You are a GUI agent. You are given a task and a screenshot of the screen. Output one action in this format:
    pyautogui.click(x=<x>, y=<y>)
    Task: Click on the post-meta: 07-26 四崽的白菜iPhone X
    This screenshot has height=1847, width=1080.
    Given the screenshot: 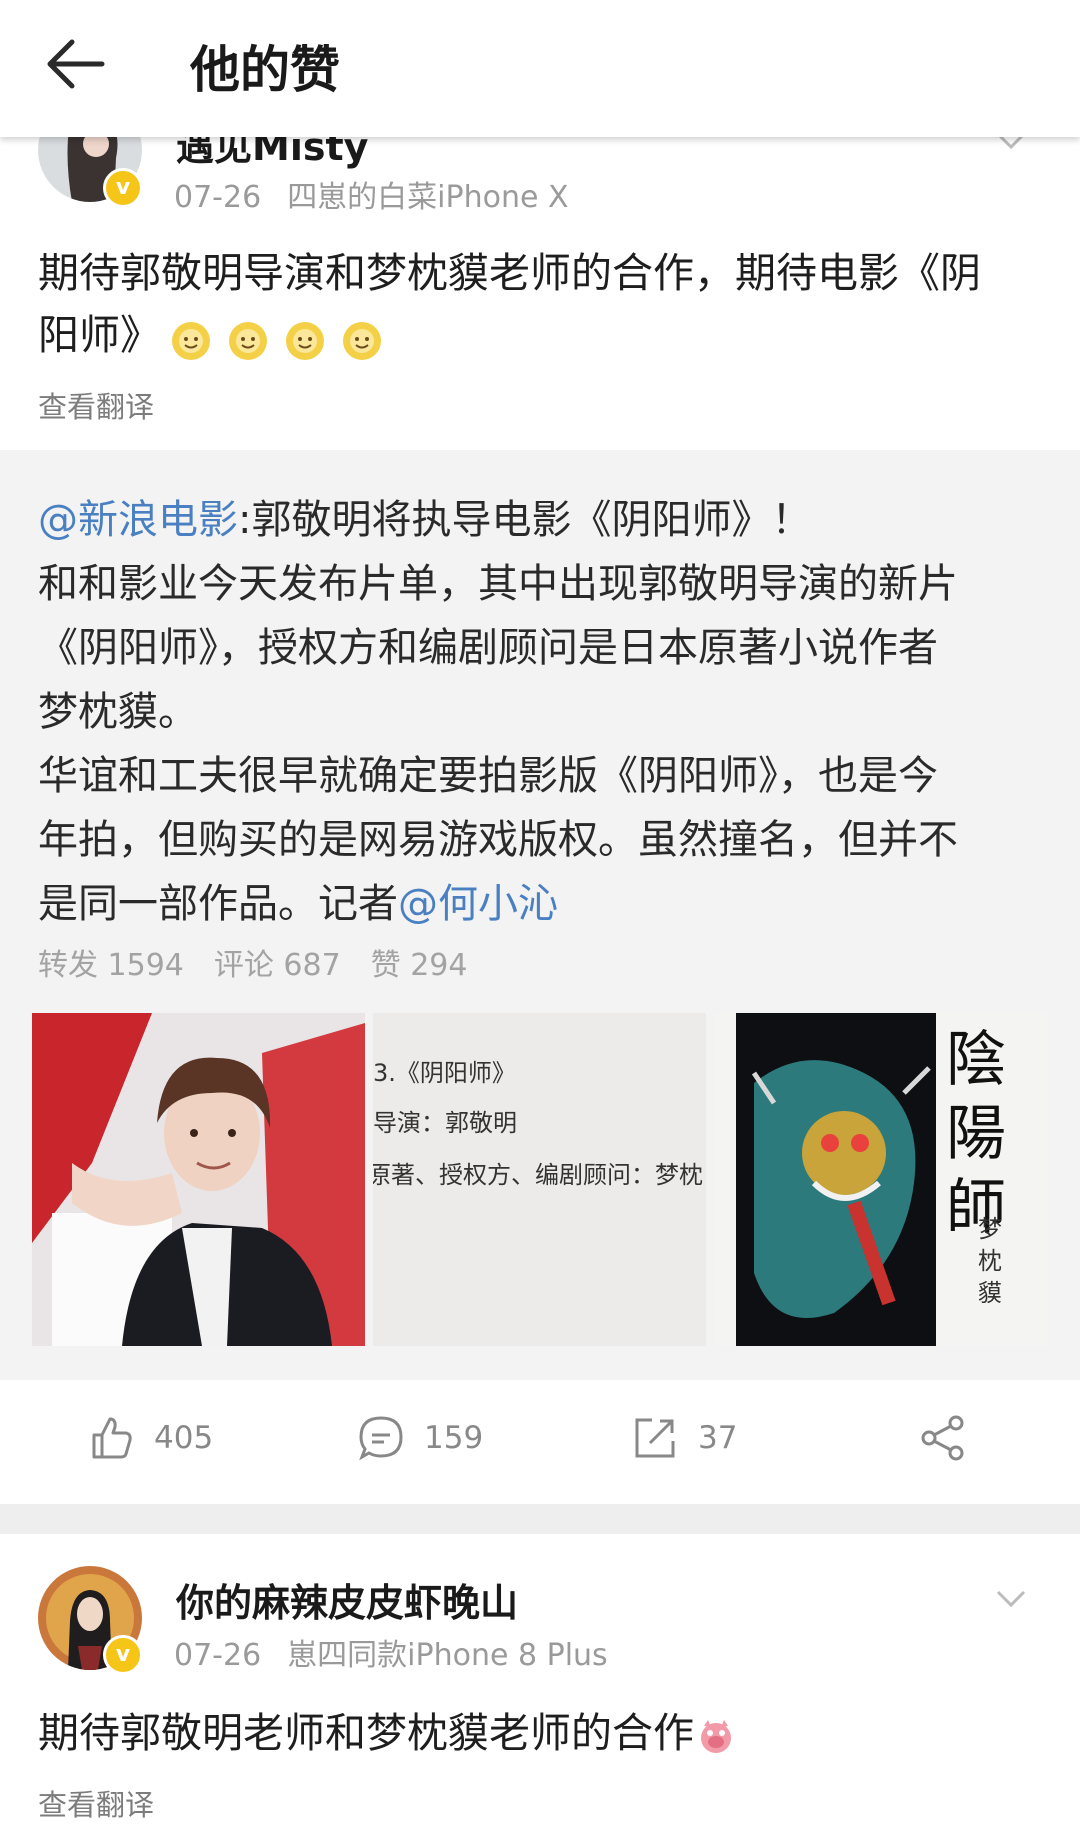 What is the action you would take?
    pyautogui.click(x=384, y=194)
    